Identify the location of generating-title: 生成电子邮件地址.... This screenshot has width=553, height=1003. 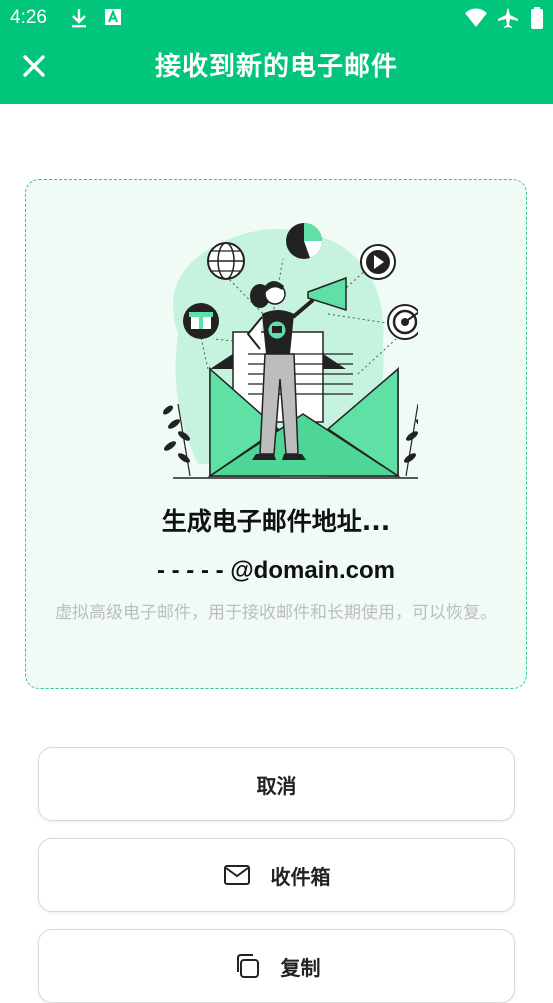
(276, 521).